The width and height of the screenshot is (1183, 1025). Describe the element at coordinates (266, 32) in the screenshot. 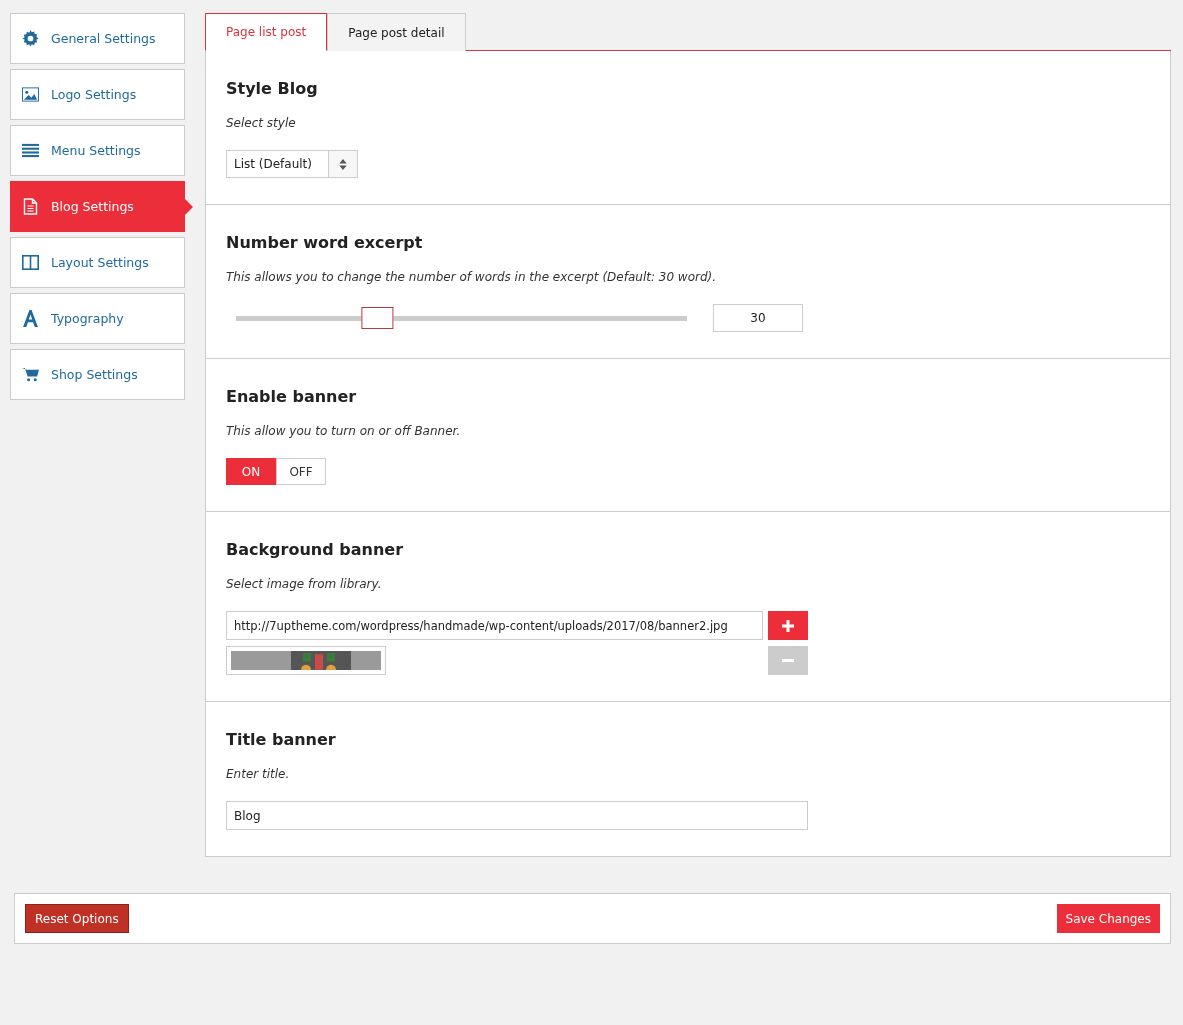

I see `tab: Page list post` at that location.